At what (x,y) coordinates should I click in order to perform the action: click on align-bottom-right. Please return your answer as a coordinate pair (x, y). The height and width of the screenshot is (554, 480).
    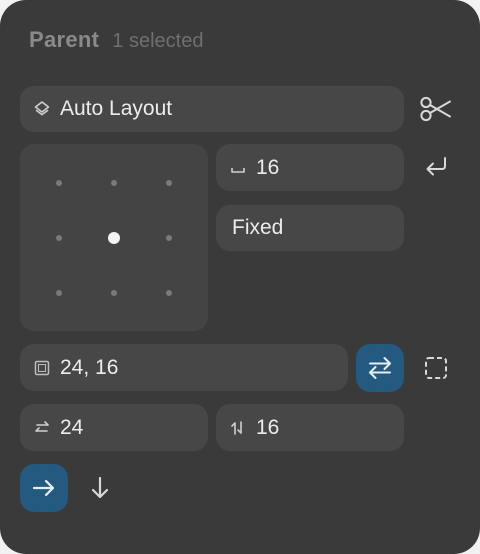
    Looking at the image, I should click on (169, 293).